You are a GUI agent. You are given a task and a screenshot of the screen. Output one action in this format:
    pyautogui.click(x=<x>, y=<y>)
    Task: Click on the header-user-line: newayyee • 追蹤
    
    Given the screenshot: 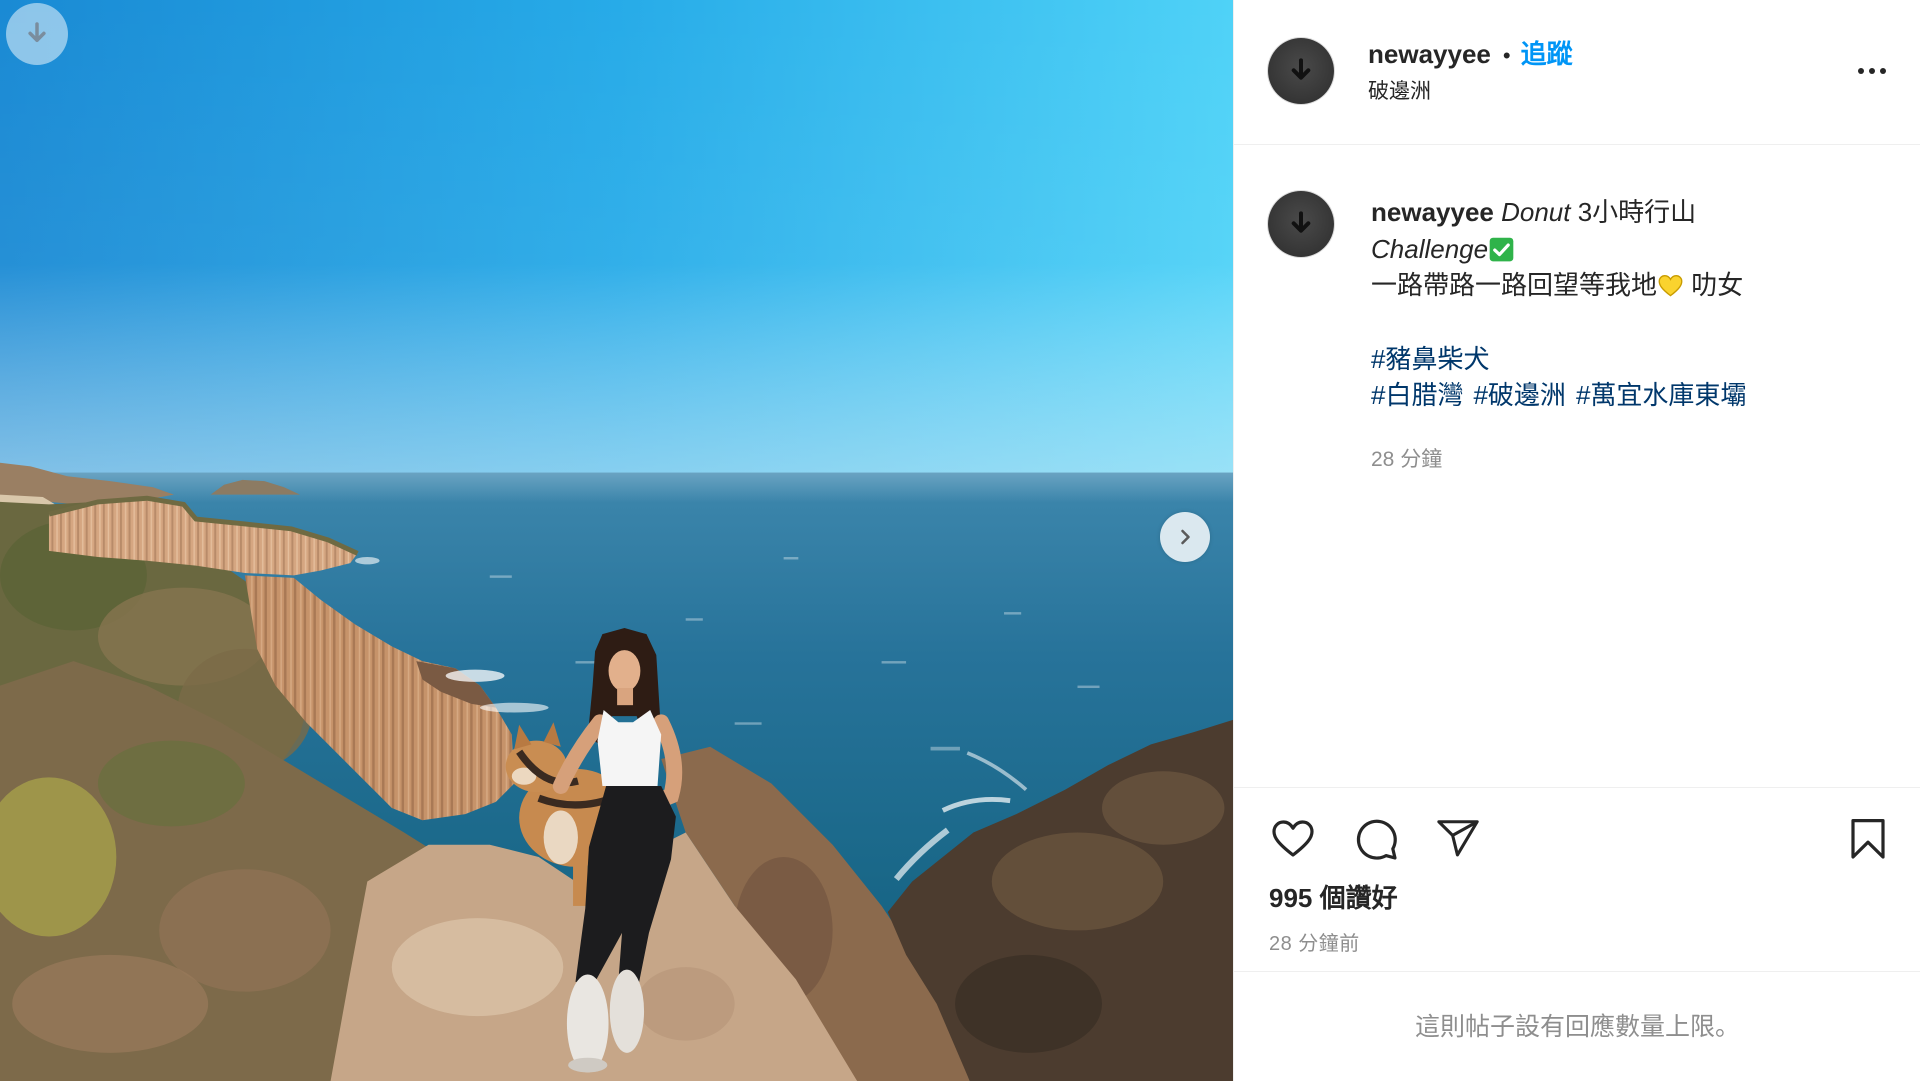 What is the action you would take?
    pyautogui.click(x=1470, y=54)
    